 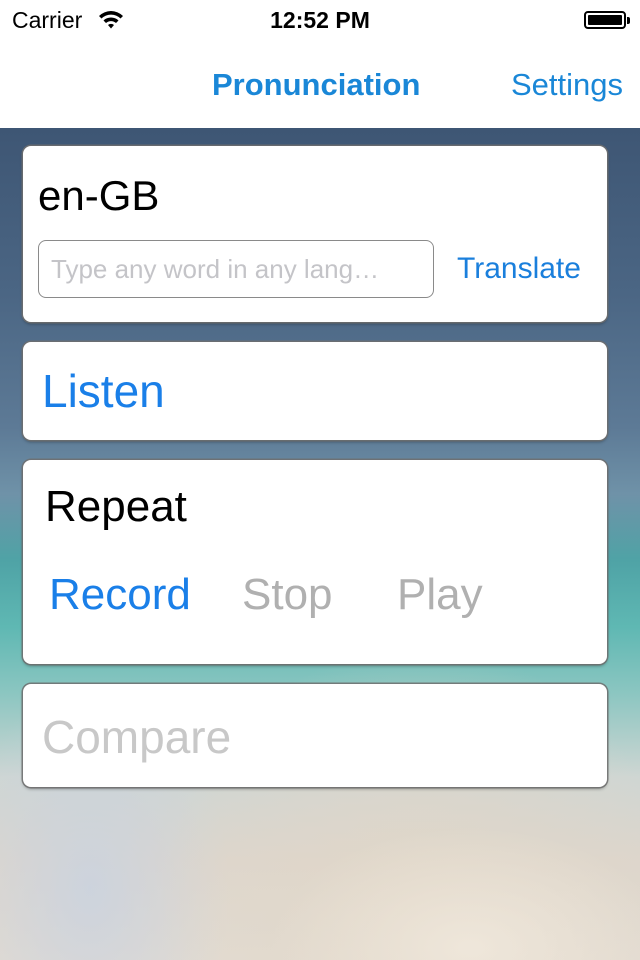 What do you see at coordinates (567, 85) in the screenshot?
I see `settings-button: Settings` at bounding box center [567, 85].